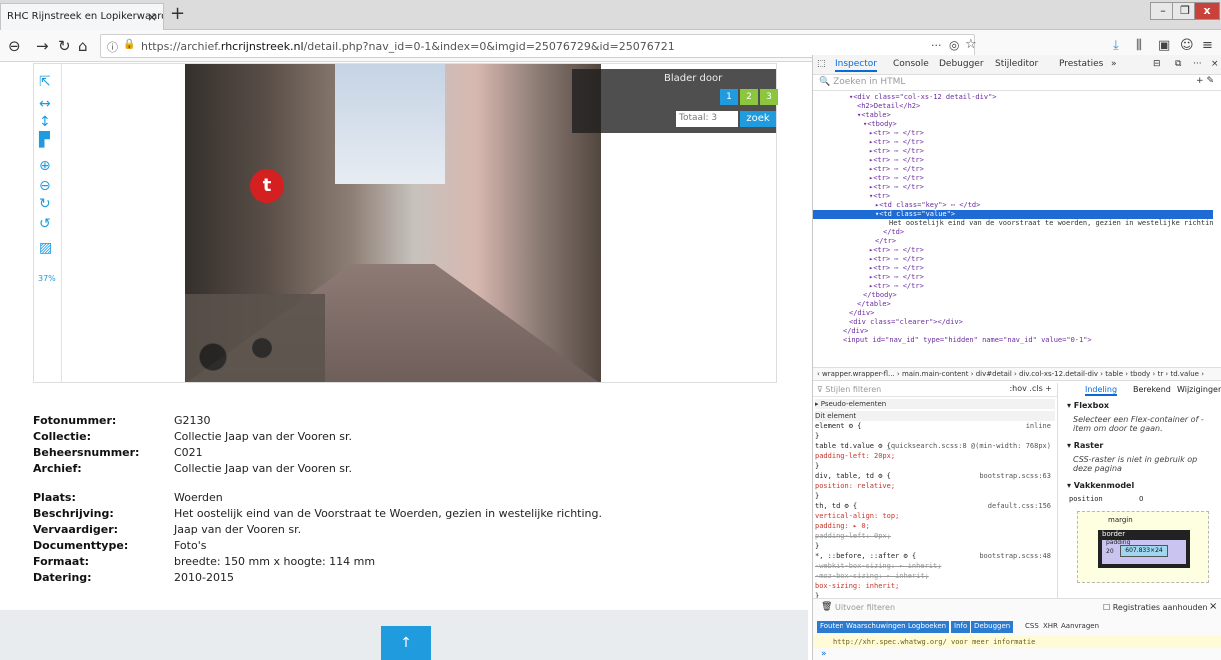 The image size is (1221, 660). What do you see at coordinates (880, 124) in the screenshot?
I see `markup-line: ▾<tbody>` at bounding box center [880, 124].